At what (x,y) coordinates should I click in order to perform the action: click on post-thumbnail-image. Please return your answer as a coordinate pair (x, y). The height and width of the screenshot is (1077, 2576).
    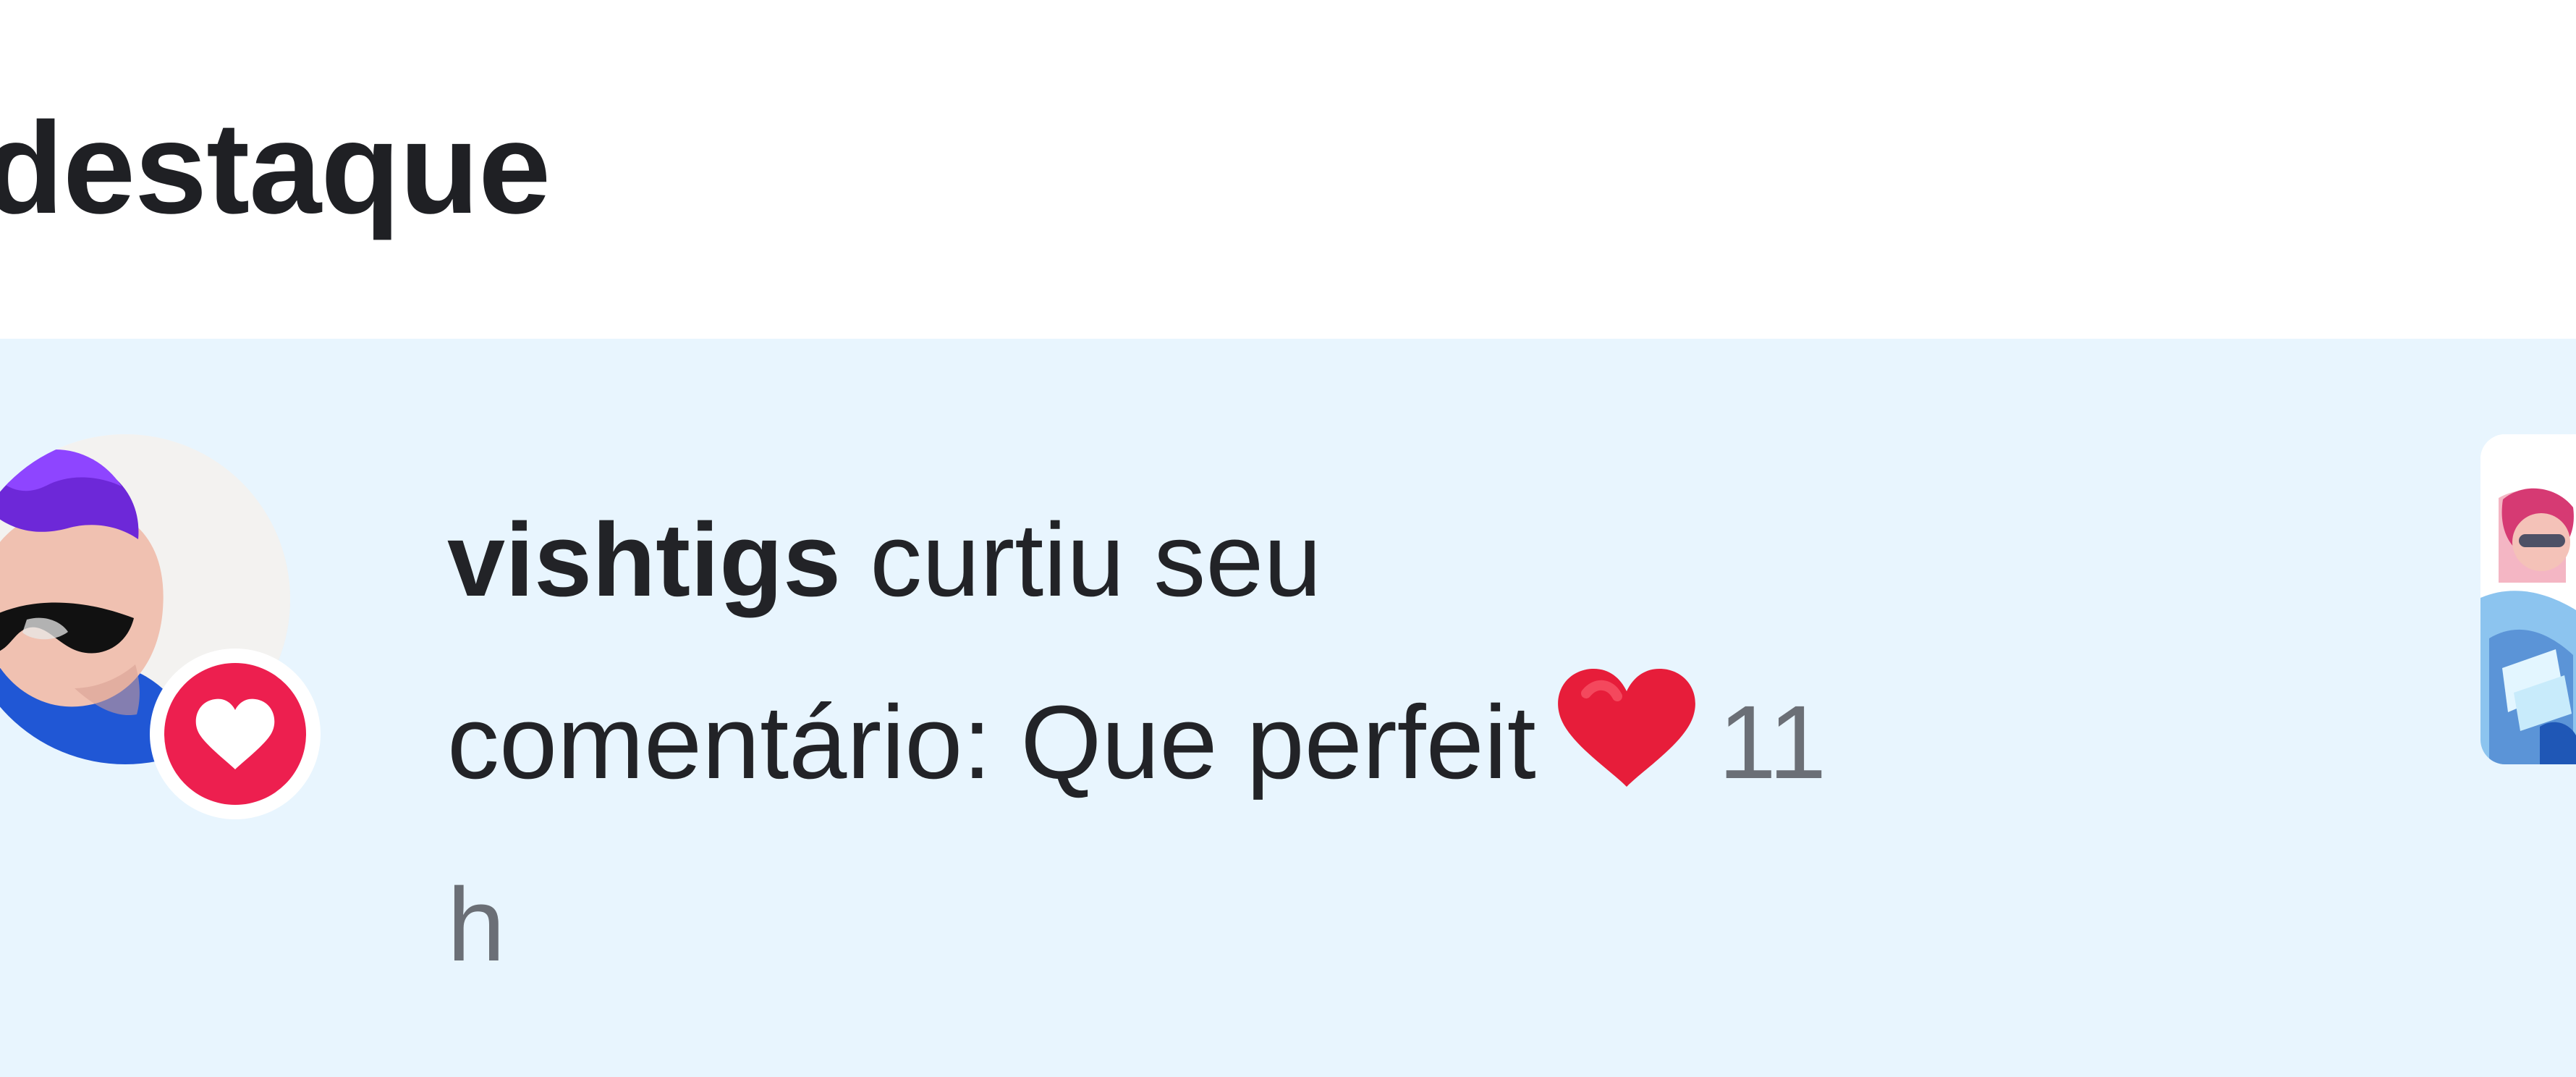
    Looking at the image, I should click on (2528, 599).